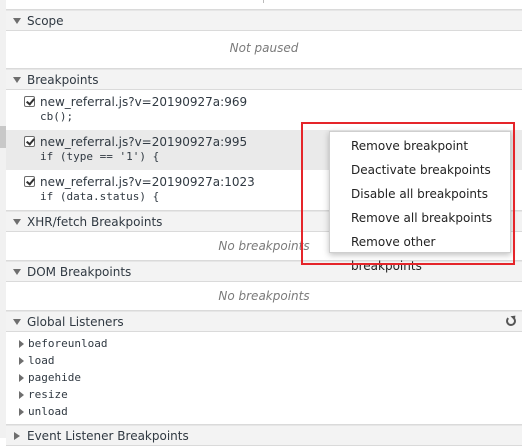 This screenshot has height=446, width=522. What do you see at coordinates (420, 146) in the screenshot?
I see `menu-item-remove-breakpoint: Remove breakpoint` at bounding box center [420, 146].